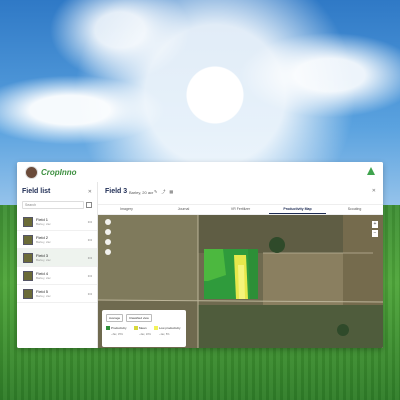  What do you see at coordinates (173, 191) in the screenshot?
I see `calendar-icon: ▦` at bounding box center [173, 191].